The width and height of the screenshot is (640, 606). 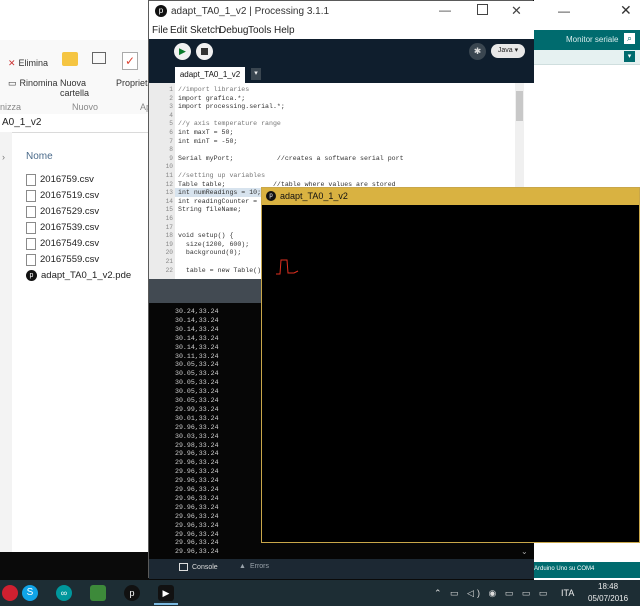 What do you see at coordinates (99, 58) in the screenshot?
I see `new-item-icon` at bounding box center [99, 58].